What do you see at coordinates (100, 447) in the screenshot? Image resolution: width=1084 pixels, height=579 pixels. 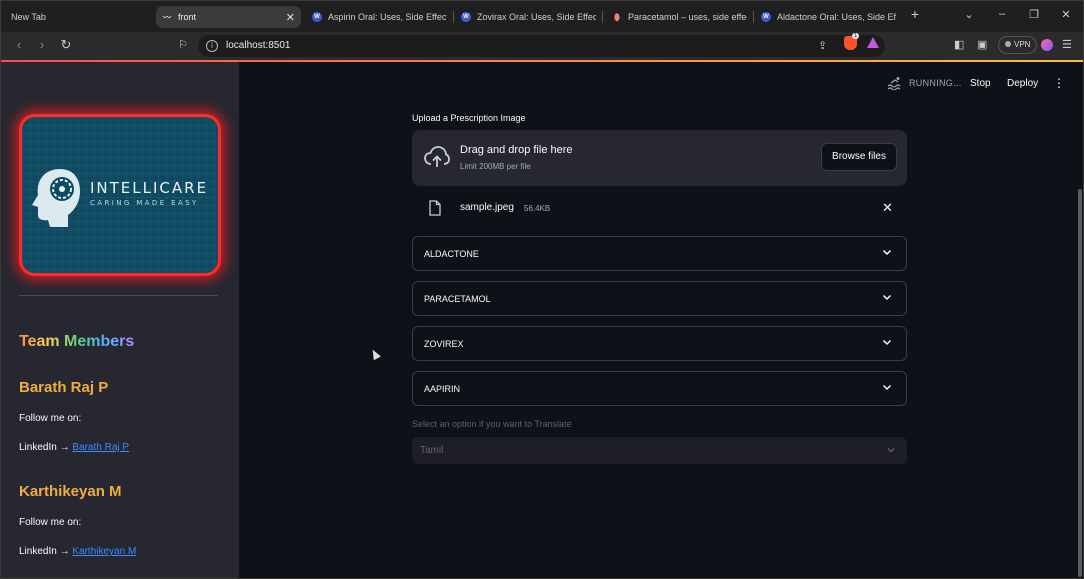 I see `linkedin-link: Barath Raj P` at bounding box center [100, 447].